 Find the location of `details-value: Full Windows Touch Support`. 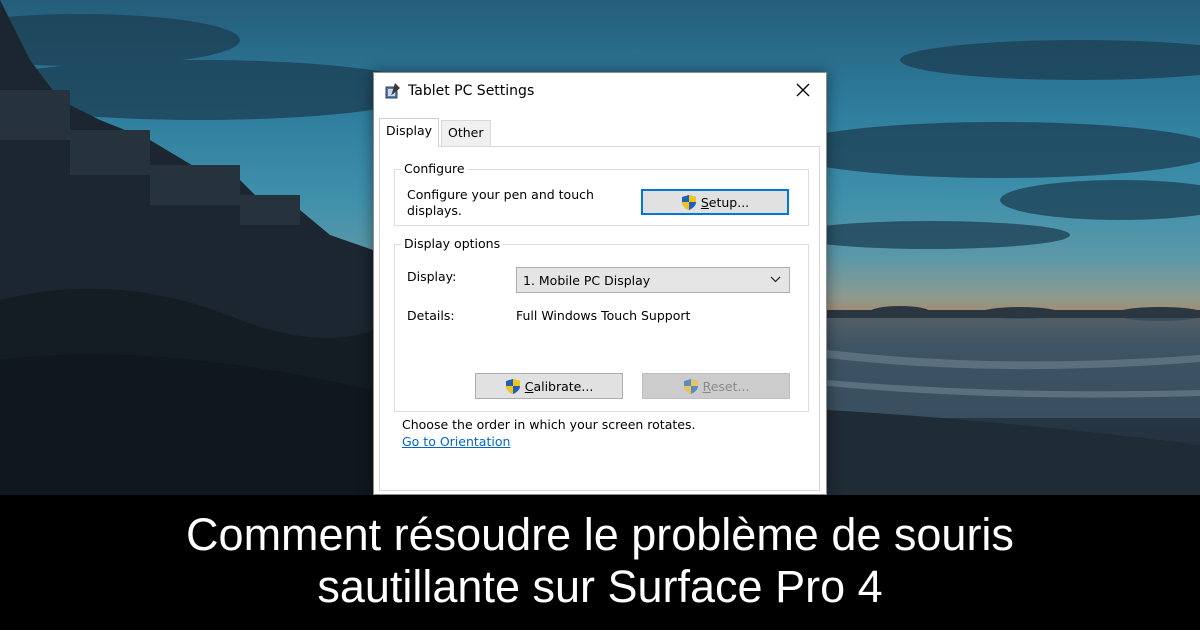

details-value: Full Windows Touch Support is located at coordinates (603, 315).